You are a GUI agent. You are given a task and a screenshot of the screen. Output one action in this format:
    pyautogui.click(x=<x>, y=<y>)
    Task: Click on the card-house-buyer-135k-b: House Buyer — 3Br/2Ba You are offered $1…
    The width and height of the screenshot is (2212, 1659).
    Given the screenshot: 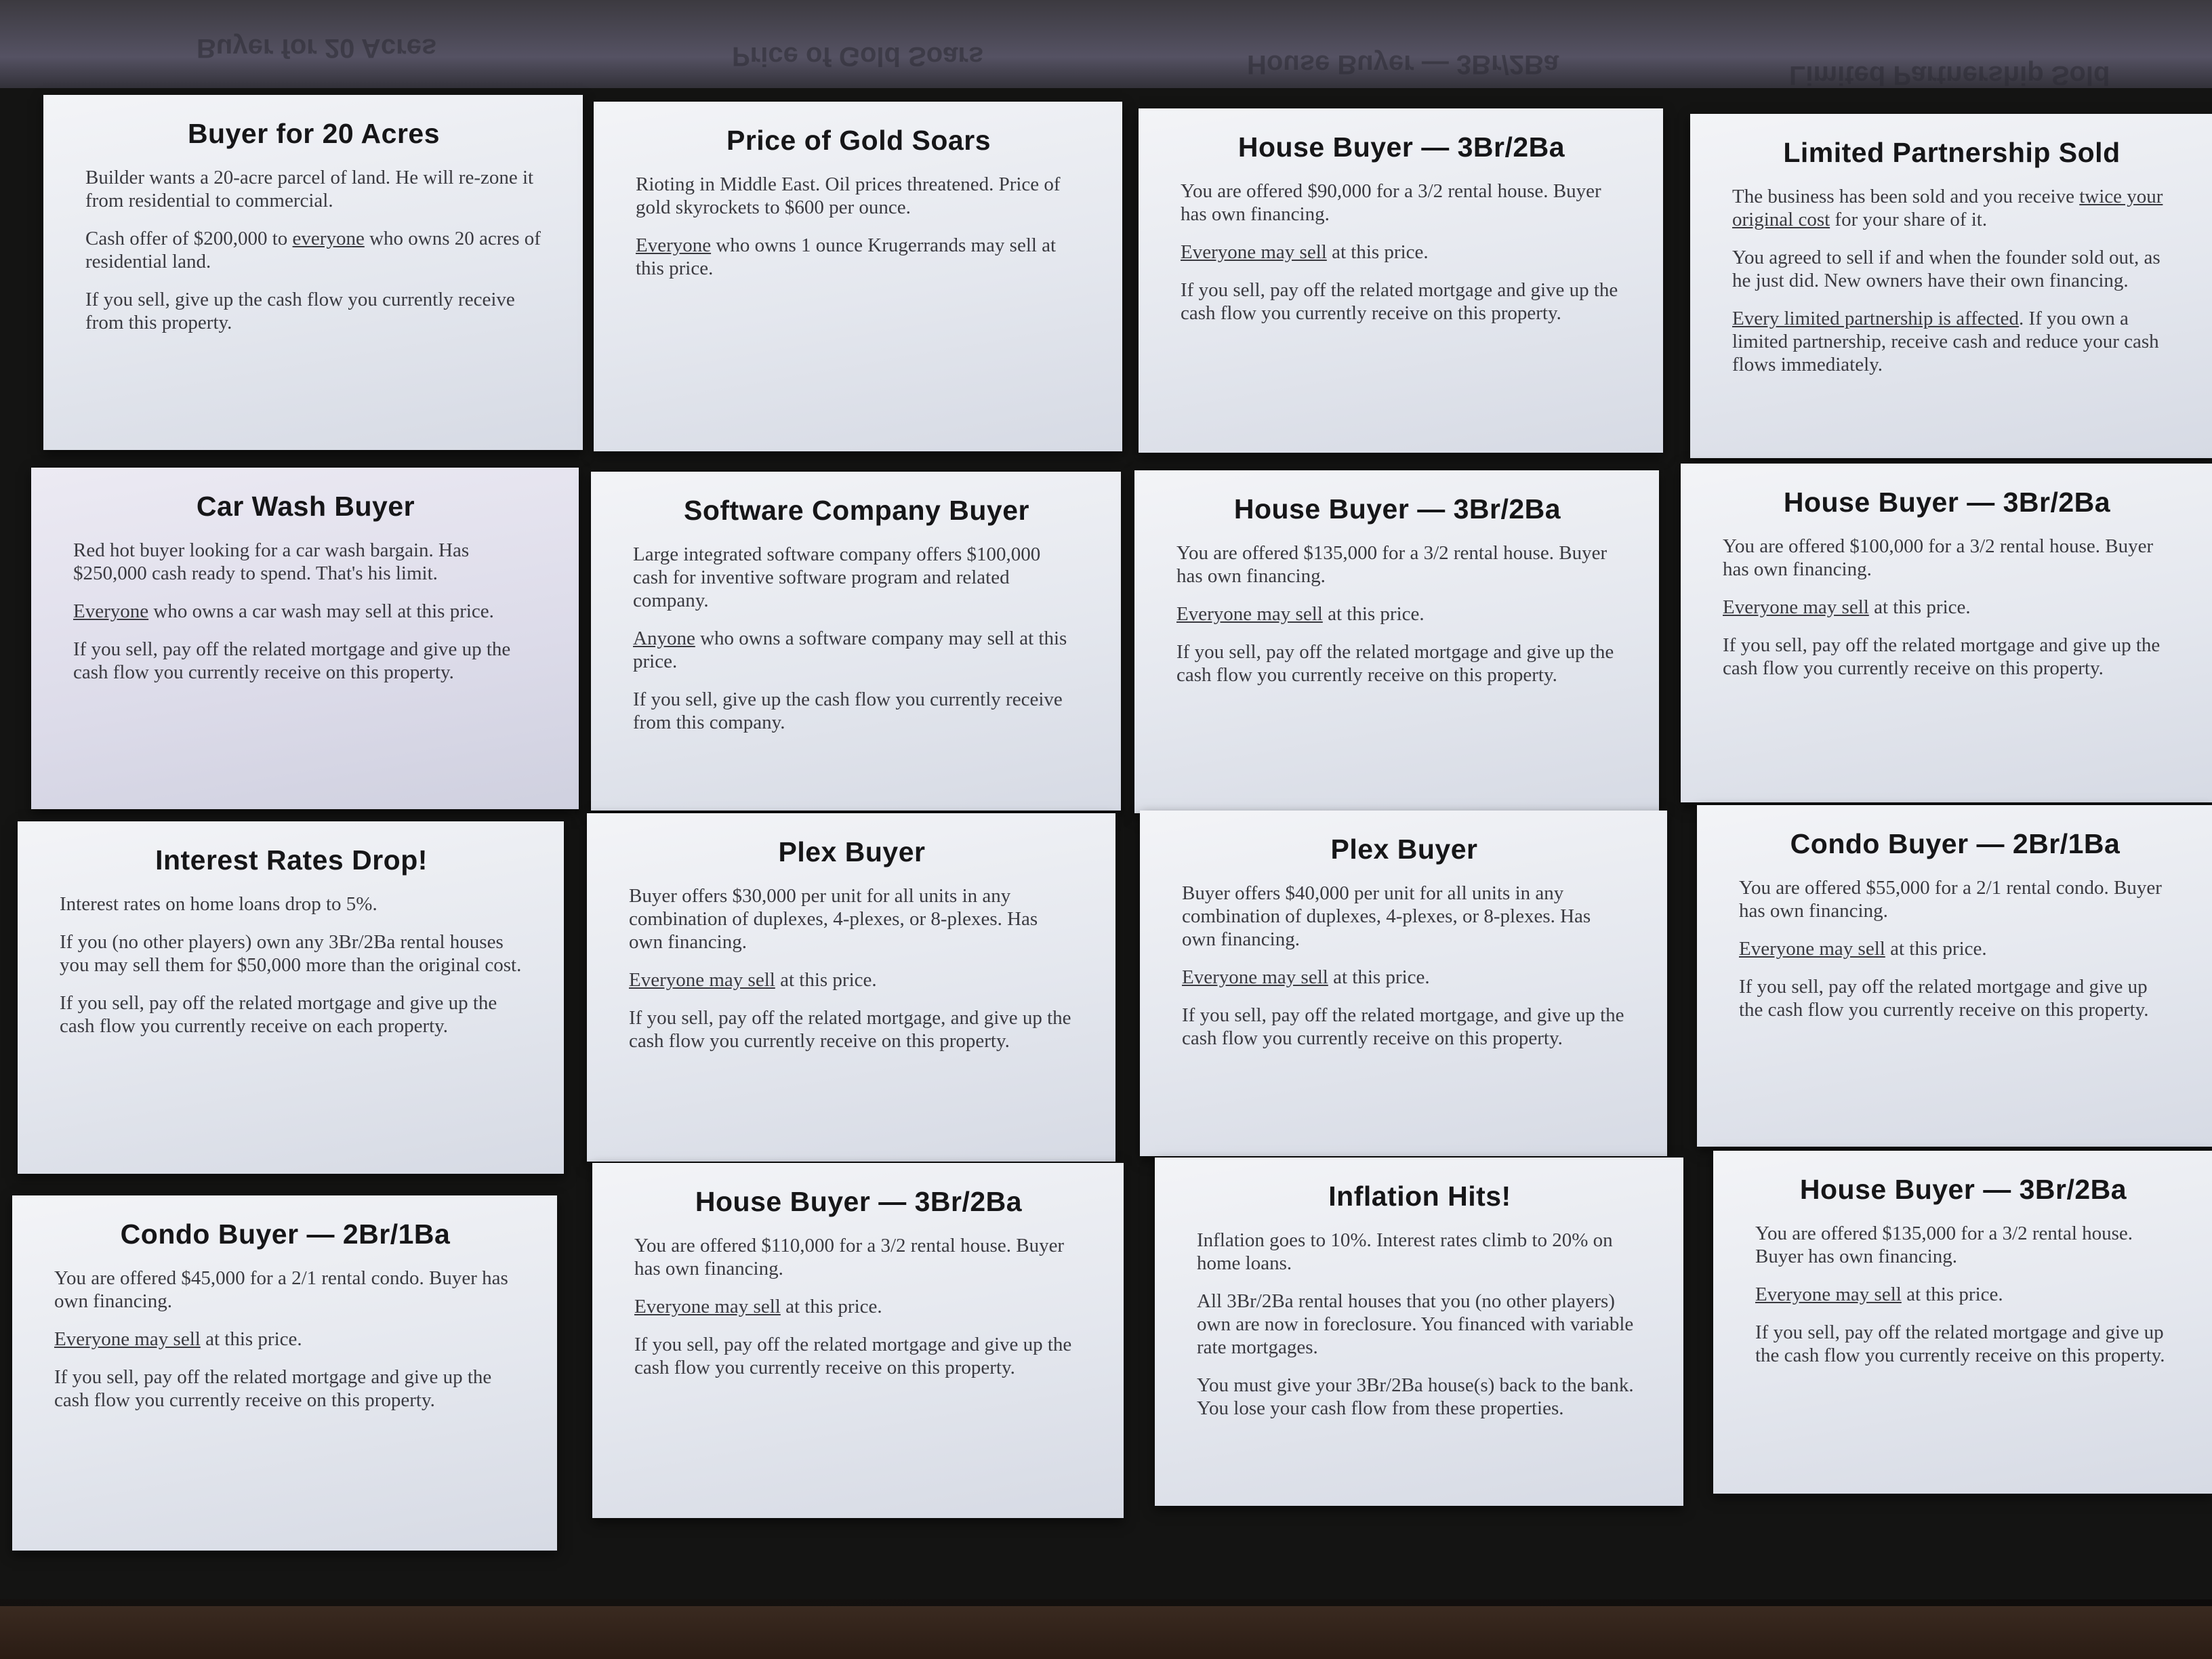 What is the action you would take?
    pyautogui.click(x=1962, y=1322)
    